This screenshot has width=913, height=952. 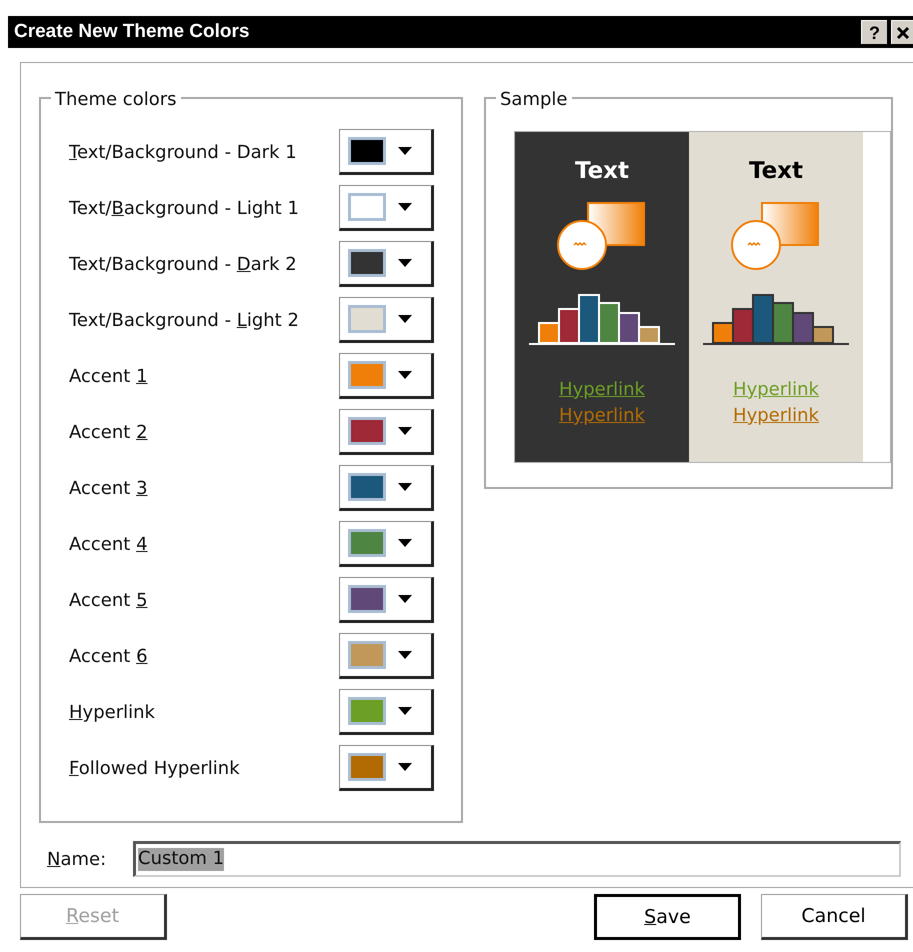 What do you see at coordinates (109, 600) in the screenshot?
I see `color-label: Accent 5` at bounding box center [109, 600].